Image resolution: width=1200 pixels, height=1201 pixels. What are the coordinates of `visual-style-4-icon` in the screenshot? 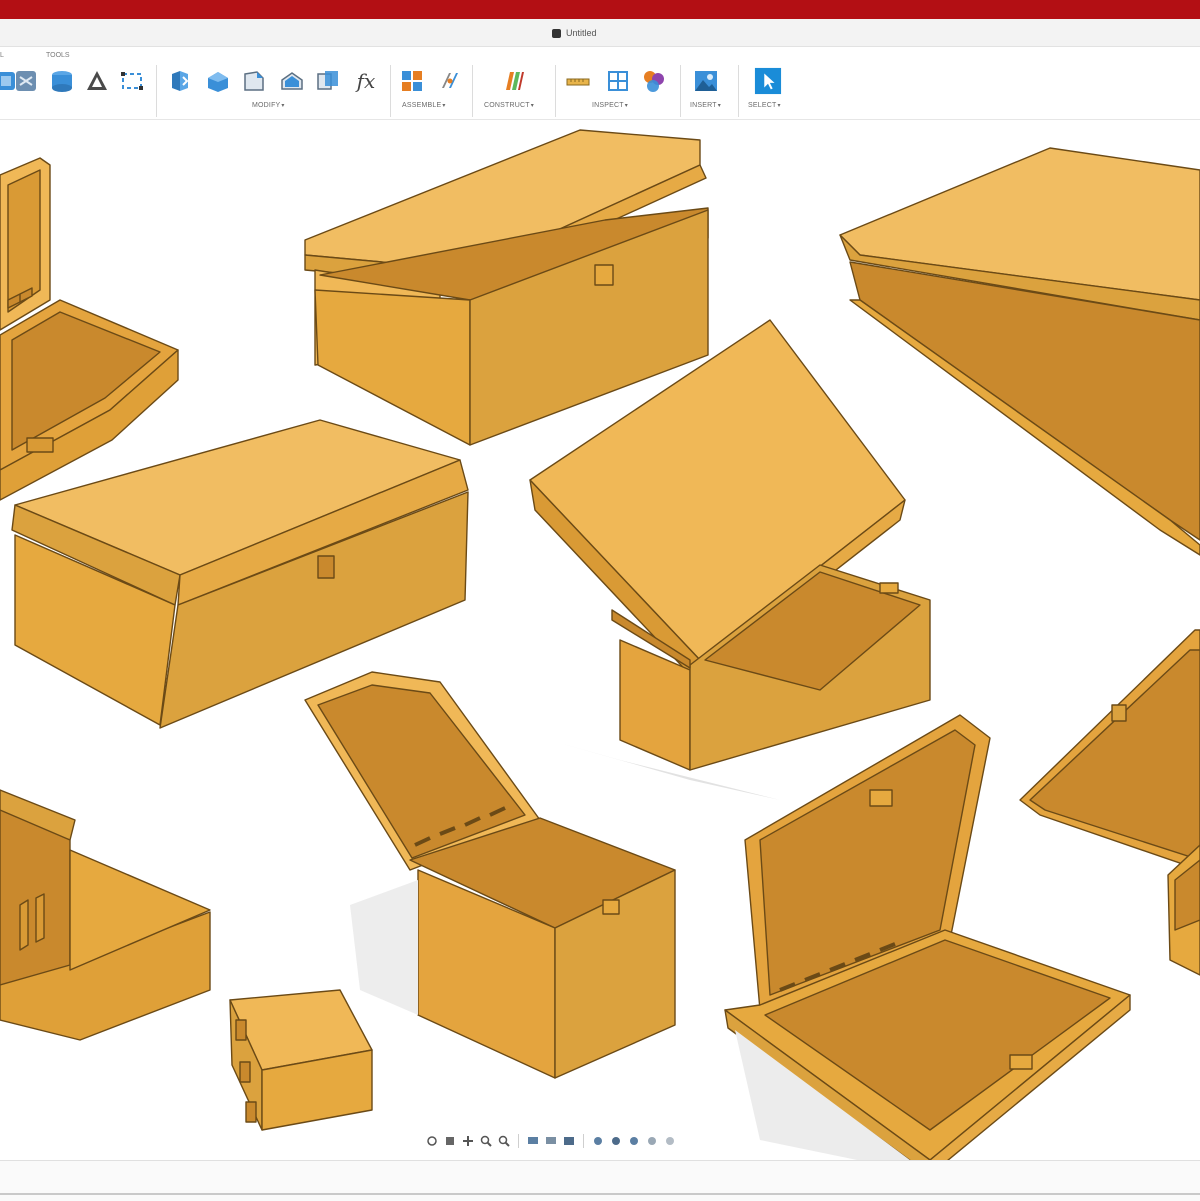 It's located at (652, 1141).